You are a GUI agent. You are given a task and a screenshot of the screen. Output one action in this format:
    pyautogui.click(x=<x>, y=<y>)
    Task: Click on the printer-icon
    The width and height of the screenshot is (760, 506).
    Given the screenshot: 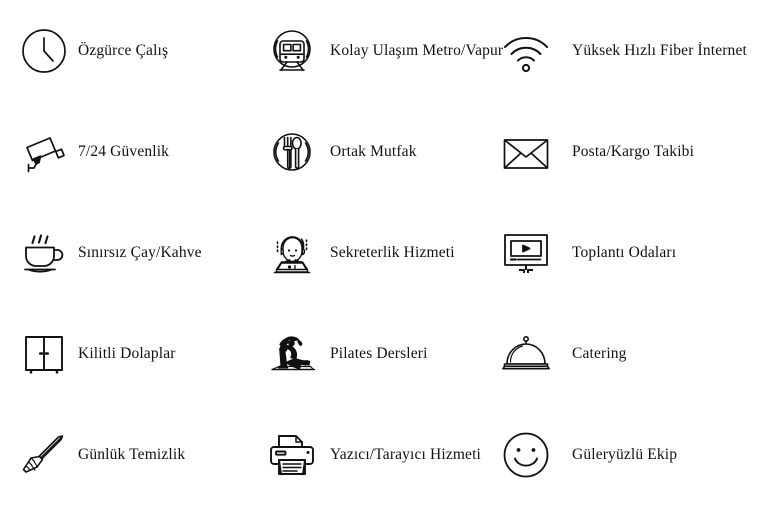 What is the action you would take?
    pyautogui.click(x=292, y=455)
    